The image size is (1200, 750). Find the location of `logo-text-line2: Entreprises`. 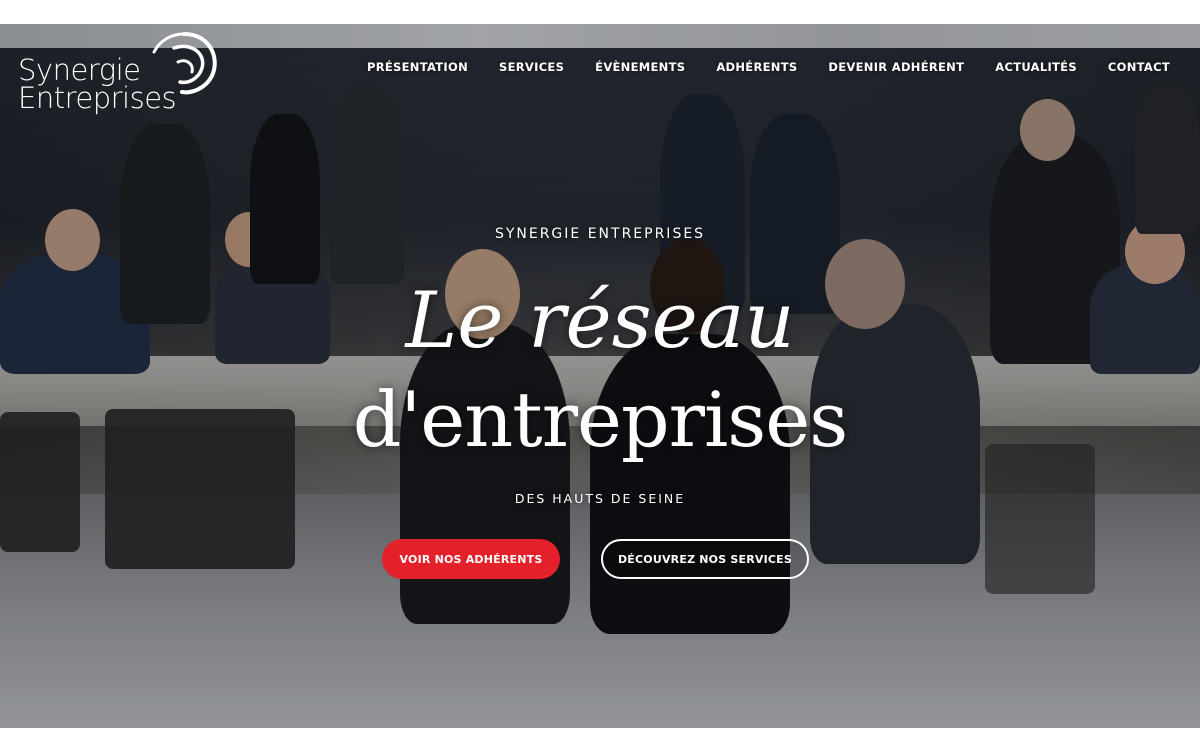

logo-text-line2: Entreprises is located at coordinates (97, 98).